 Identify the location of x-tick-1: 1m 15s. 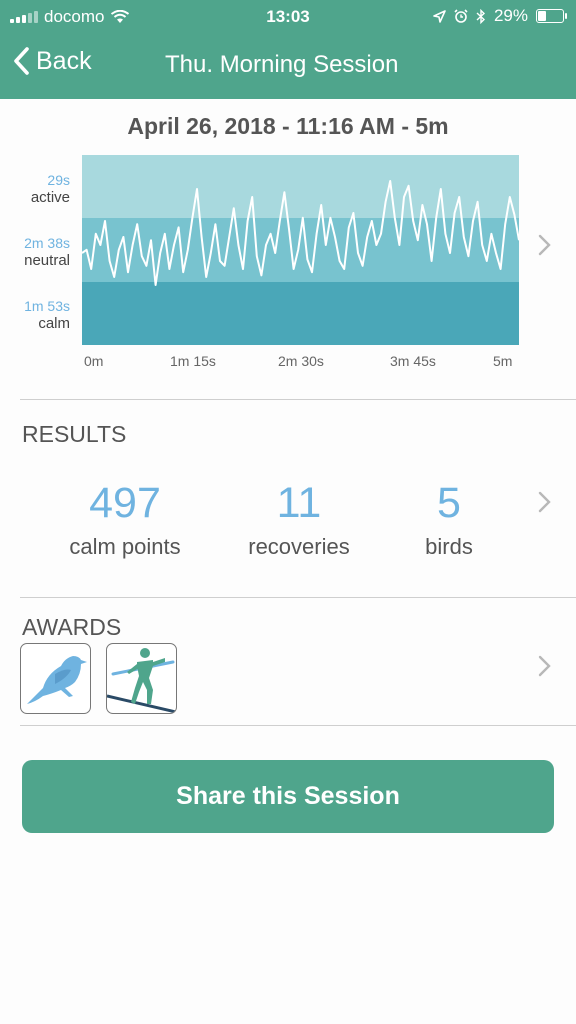
(193, 361).